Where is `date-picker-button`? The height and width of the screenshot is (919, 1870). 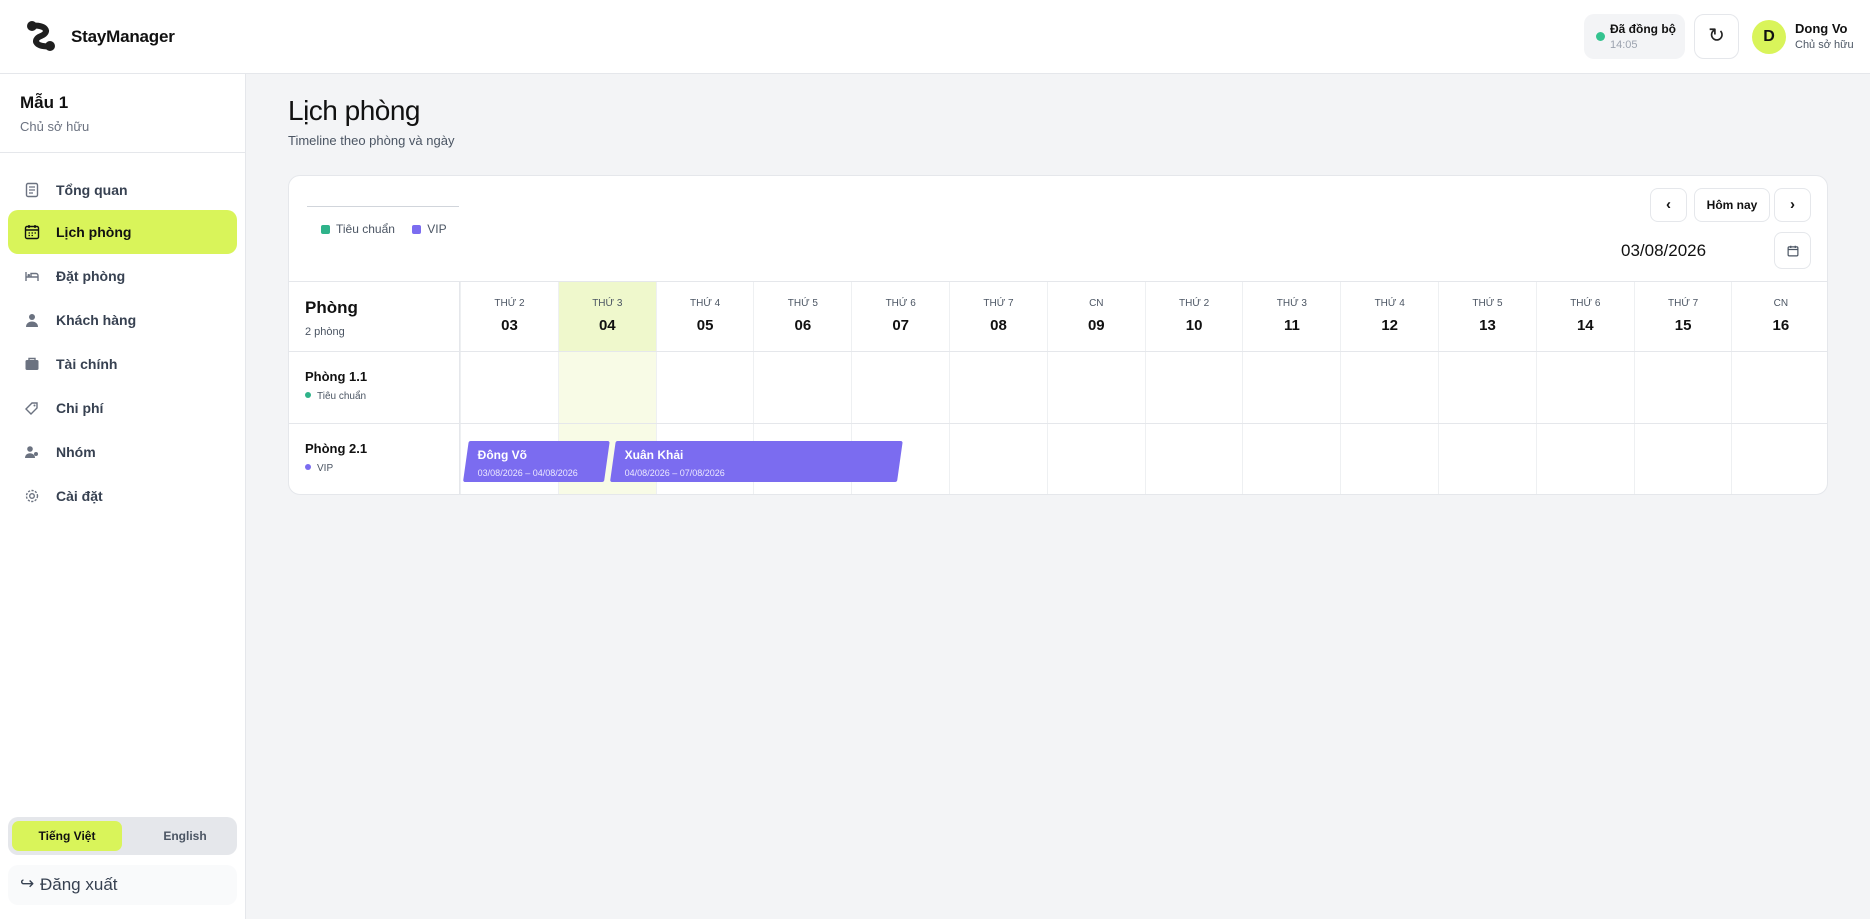 date-picker-button is located at coordinates (1792, 250).